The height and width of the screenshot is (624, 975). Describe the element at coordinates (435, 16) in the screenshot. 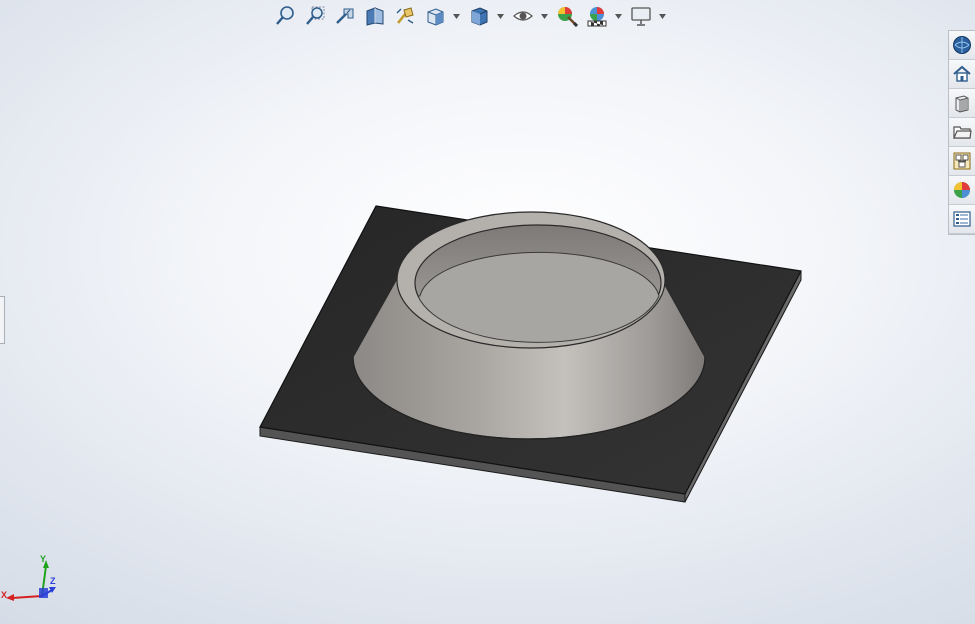

I see `view-orientation-icon` at that location.